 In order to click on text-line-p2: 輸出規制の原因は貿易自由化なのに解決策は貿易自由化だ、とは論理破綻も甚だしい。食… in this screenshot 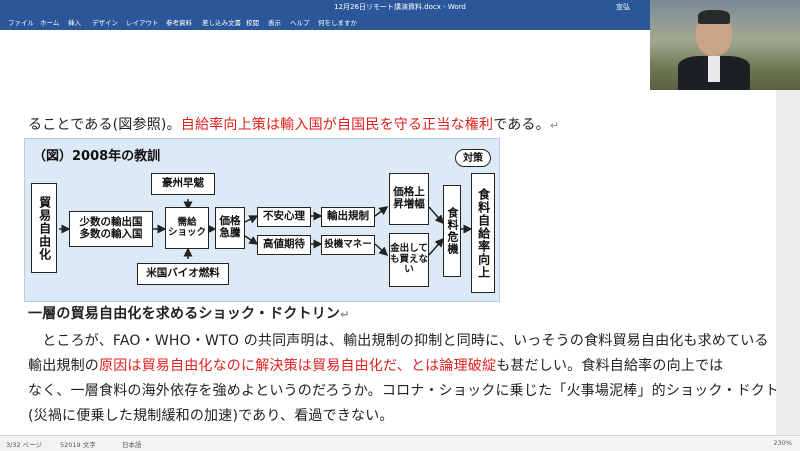, I will do `click(375, 365)`.